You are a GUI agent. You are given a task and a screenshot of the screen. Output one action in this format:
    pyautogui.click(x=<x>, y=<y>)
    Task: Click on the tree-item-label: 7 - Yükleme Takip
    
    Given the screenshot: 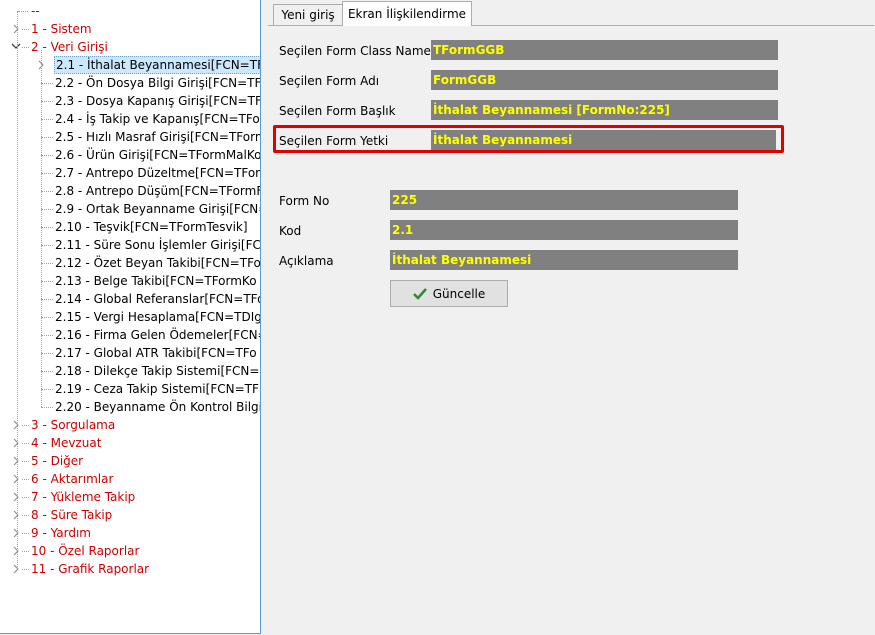 What is the action you would take?
    pyautogui.click(x=83, y=497)
    